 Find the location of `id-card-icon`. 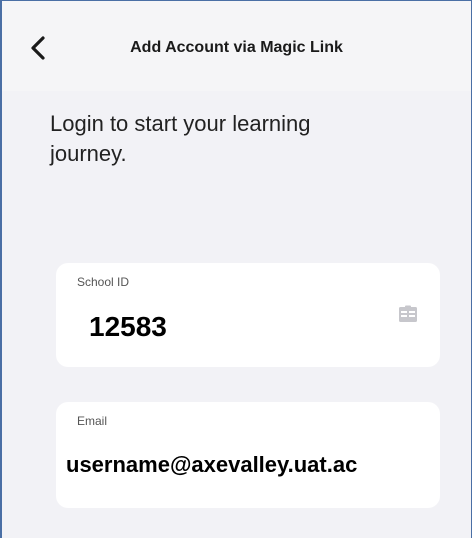

id-card-icon is located at coordinates (408, 313).